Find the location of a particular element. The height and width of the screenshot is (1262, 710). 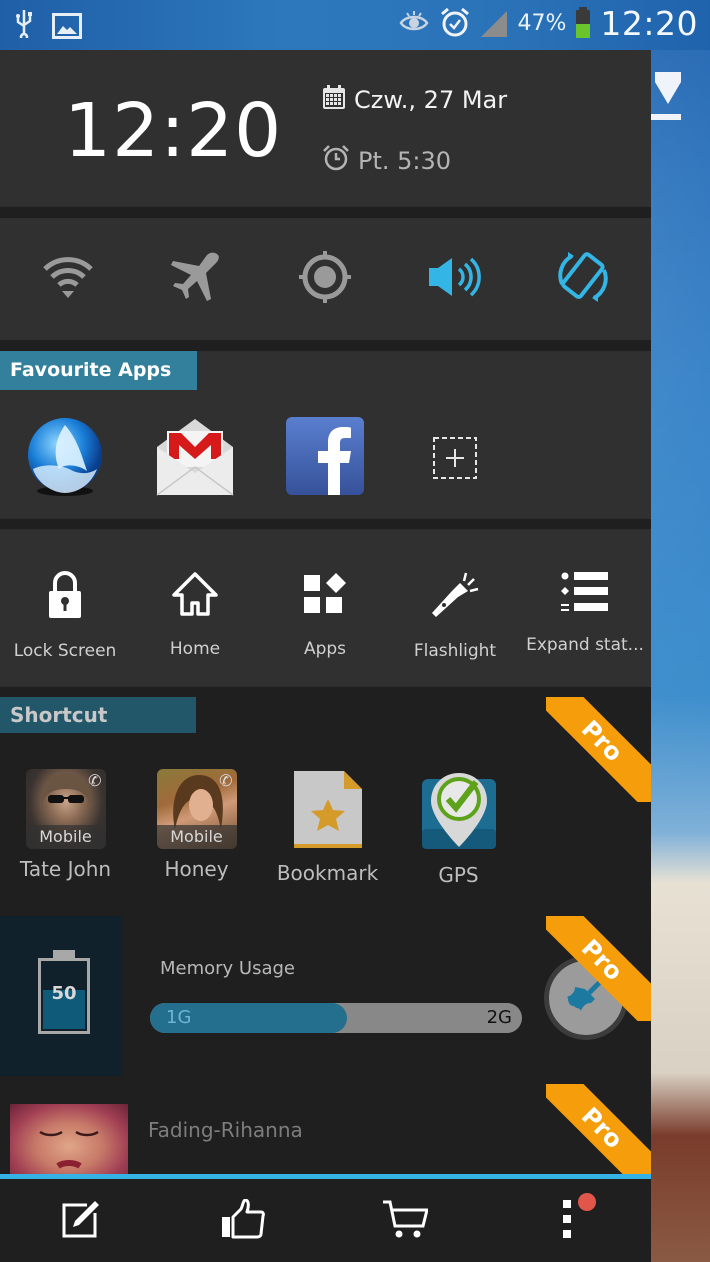

home-icon is located at coordinates (195, 596).